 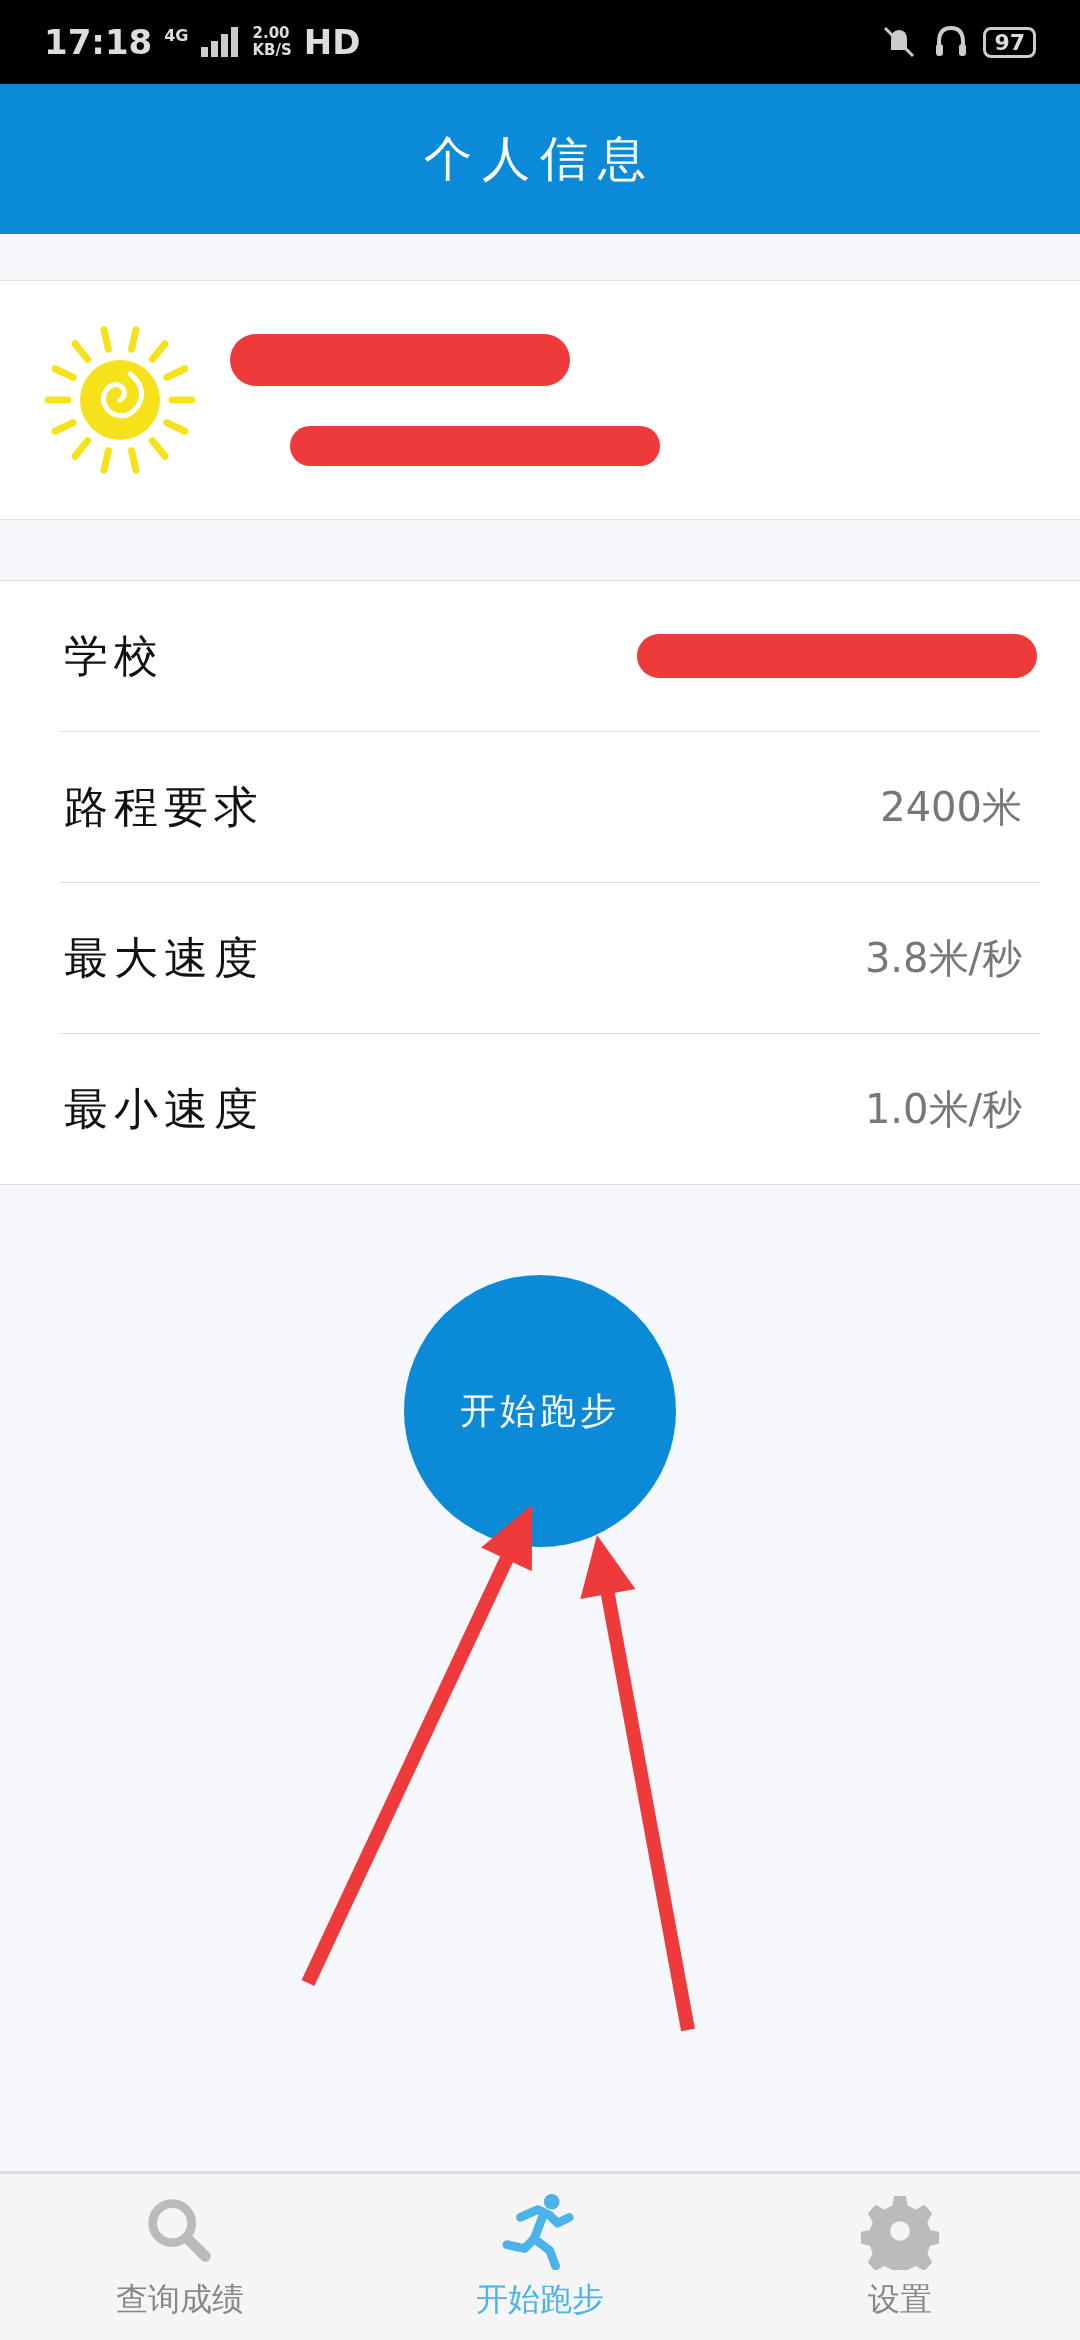 What do you see at coordinates (98, 42) in the screenshot?
I see `status-time: 17:18` at bounding box center [98, 42].